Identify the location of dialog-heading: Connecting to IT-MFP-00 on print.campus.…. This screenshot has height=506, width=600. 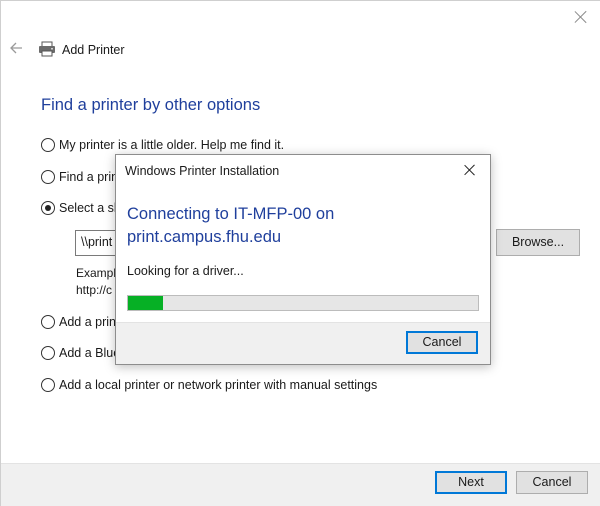
(231, 225).